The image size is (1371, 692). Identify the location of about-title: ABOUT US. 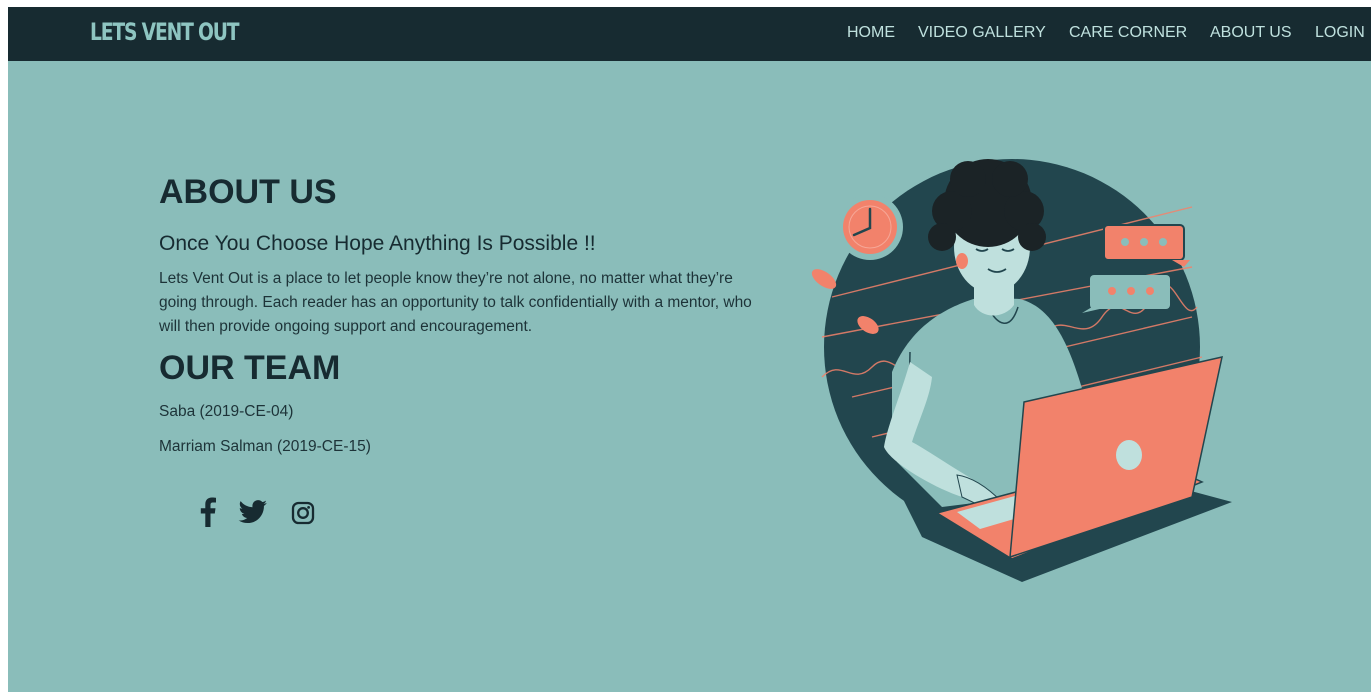
(248, 192).